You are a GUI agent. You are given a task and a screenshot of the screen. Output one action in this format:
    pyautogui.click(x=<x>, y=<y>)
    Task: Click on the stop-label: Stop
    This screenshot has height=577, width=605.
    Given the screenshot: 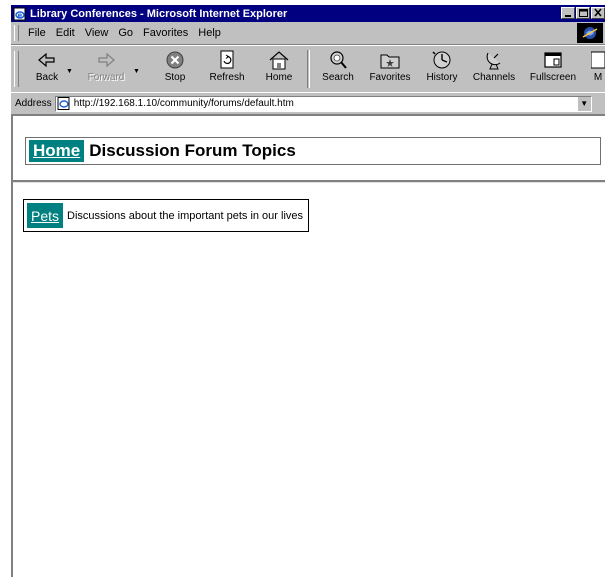 What is the action you would take?
    pyautogui.click(x=175, y=77)
    